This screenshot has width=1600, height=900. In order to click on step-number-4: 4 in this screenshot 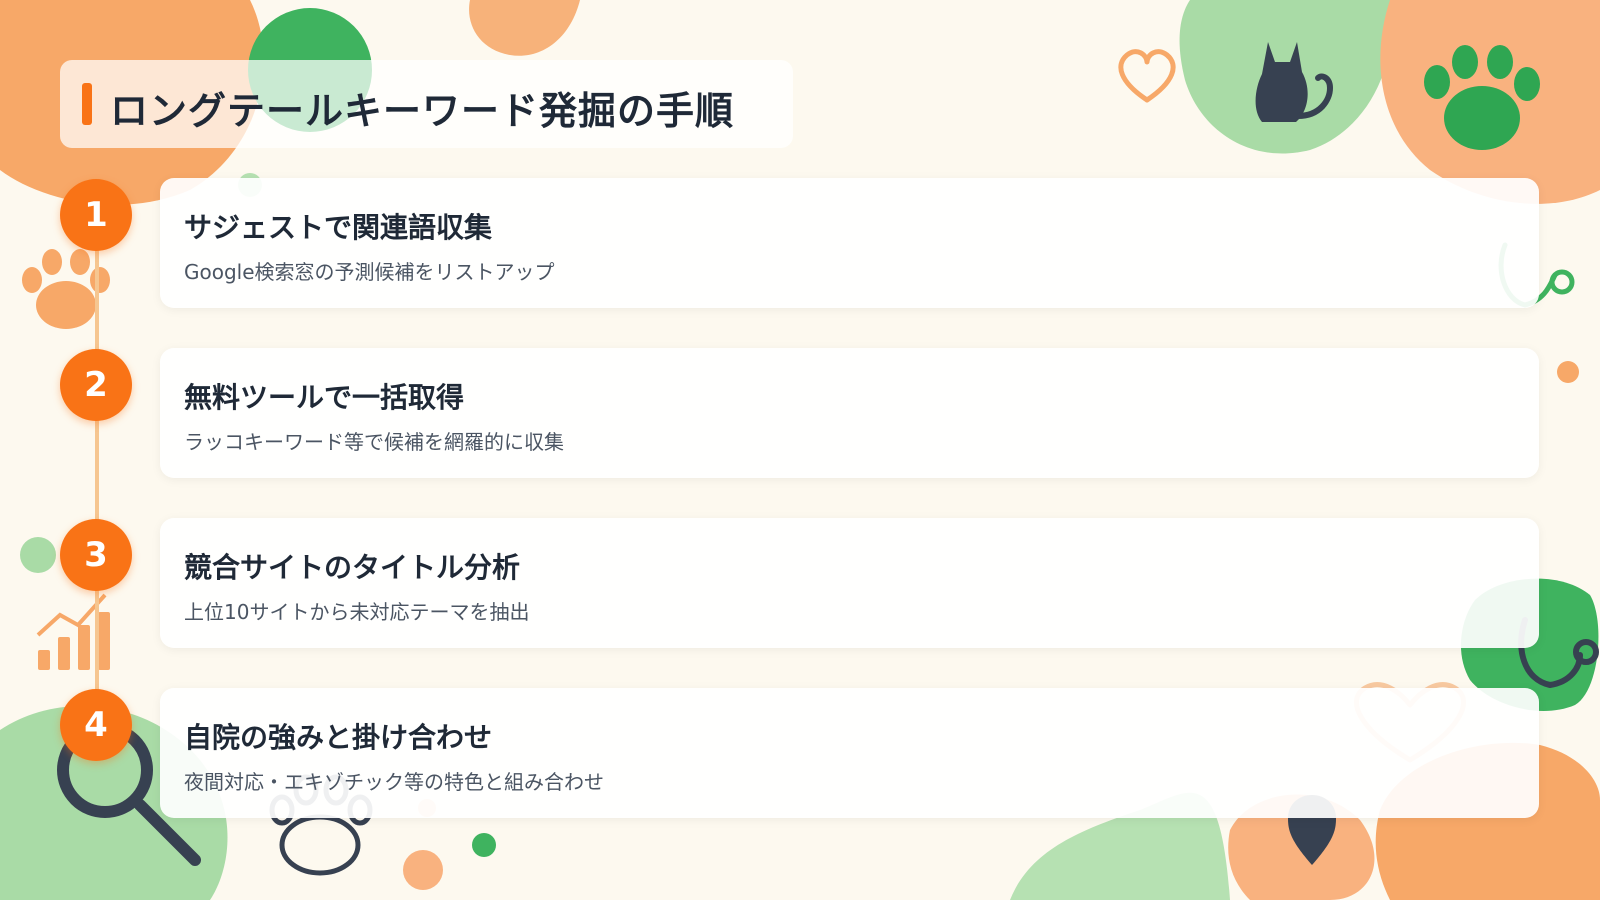, I will do `click(96, 725)`.